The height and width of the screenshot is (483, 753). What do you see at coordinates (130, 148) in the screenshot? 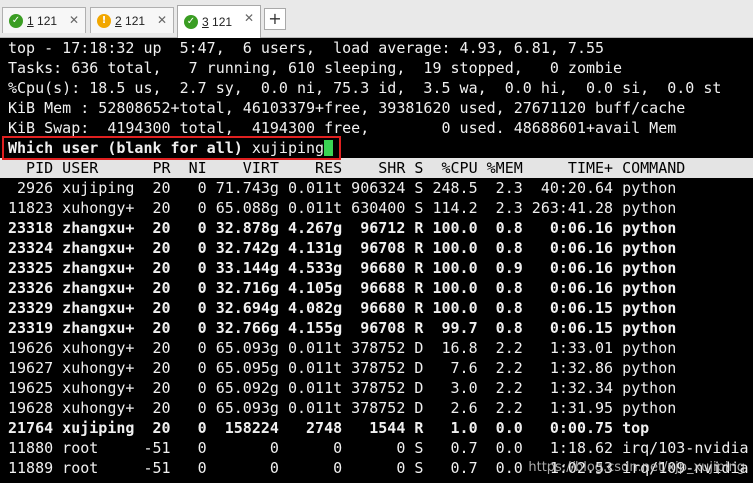
I see `prompt-label: Which user (blank for all)` at bounding box center [130, 148].